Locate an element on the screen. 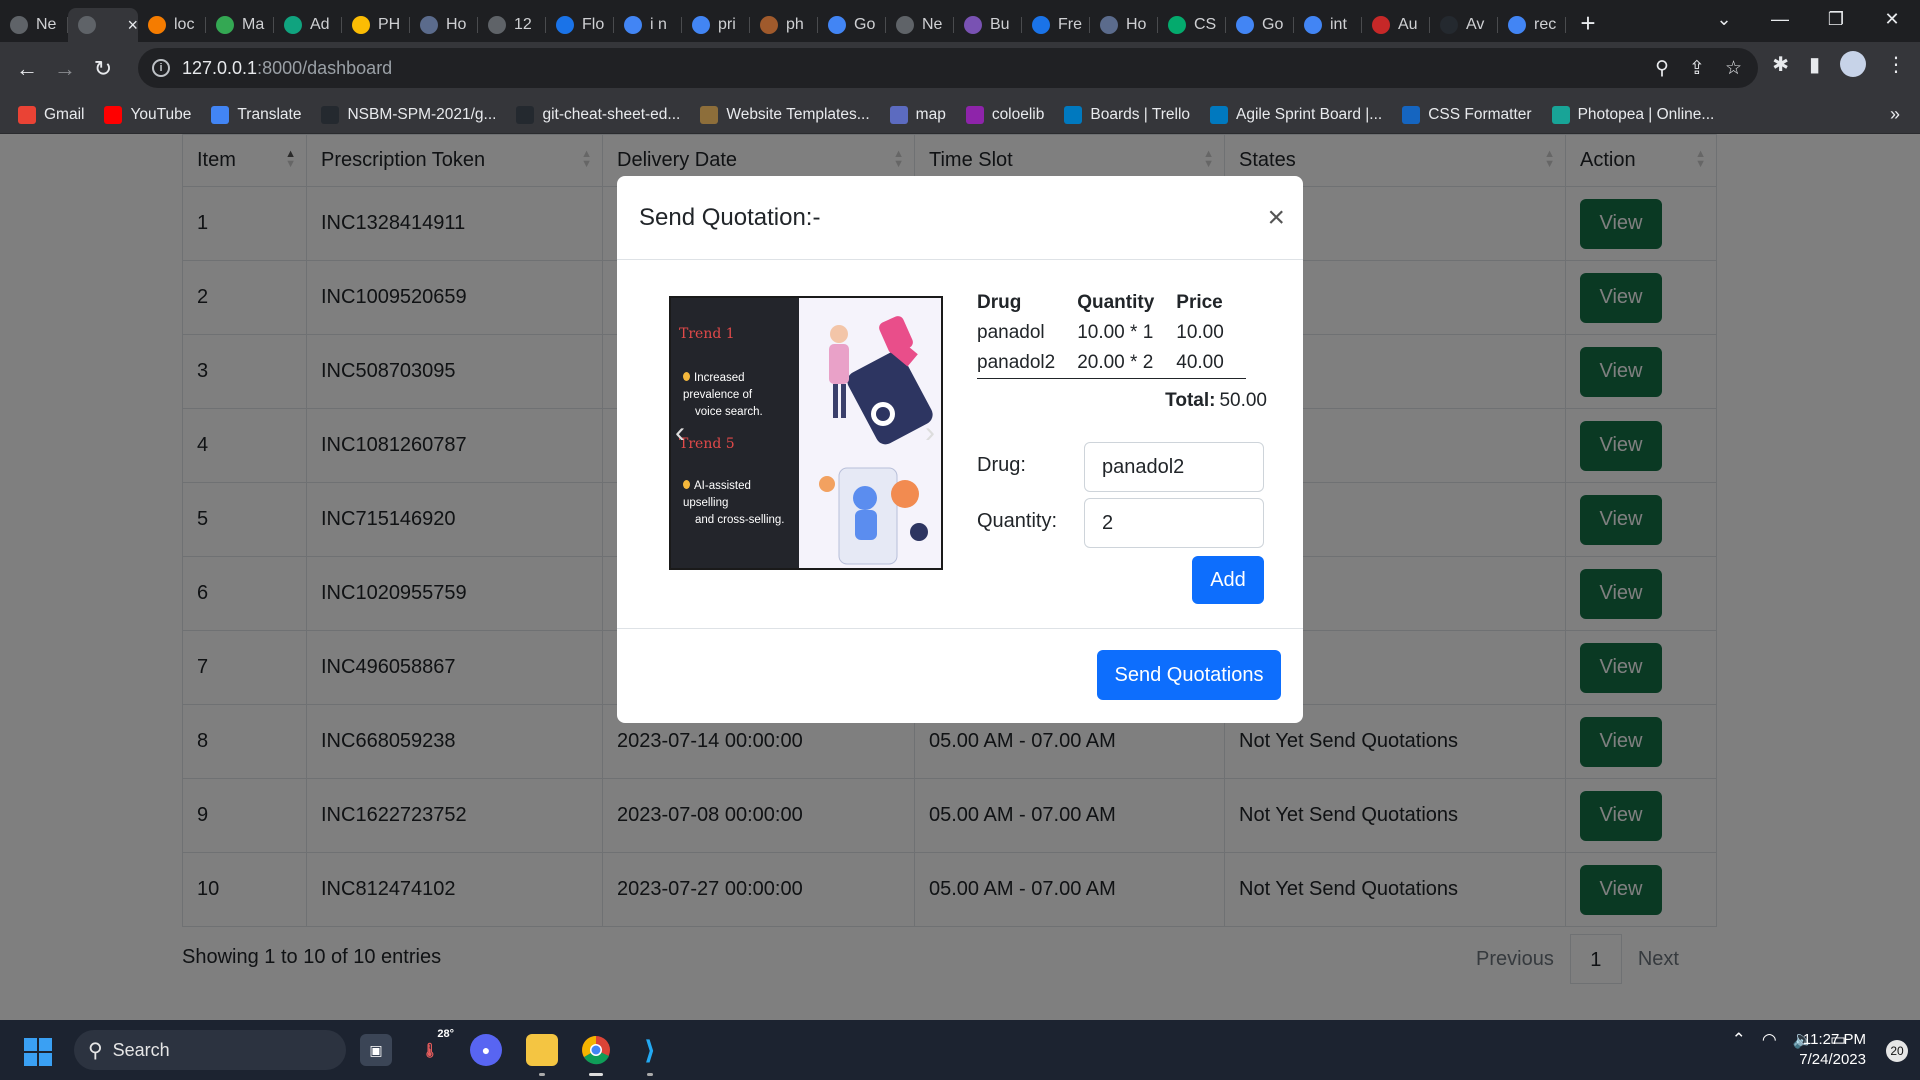 This screenshot has height=1080, width=1920. bookmark-item: Translate is located at coordinates (256, 114).